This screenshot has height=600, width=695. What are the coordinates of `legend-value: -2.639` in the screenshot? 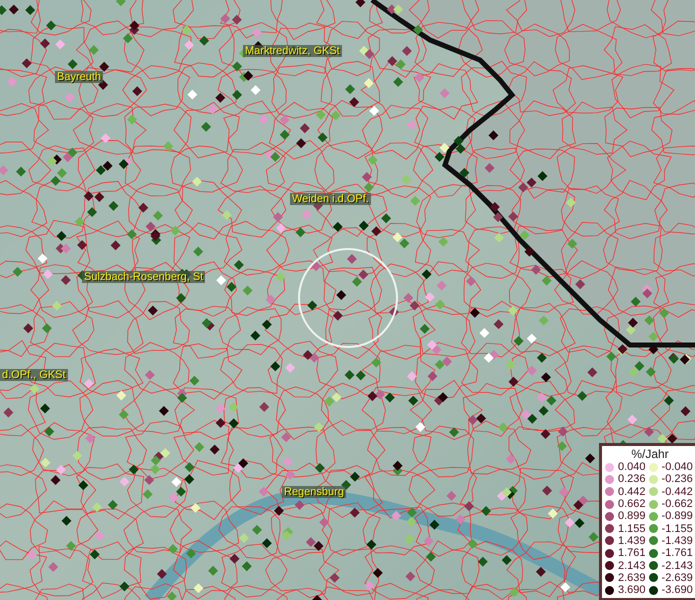 It's located at (677, 578).